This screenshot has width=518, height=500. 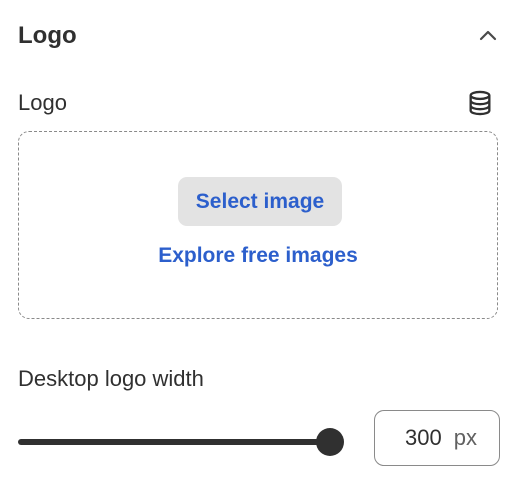 I want to click on database-icon, so click(x=480, y=103).